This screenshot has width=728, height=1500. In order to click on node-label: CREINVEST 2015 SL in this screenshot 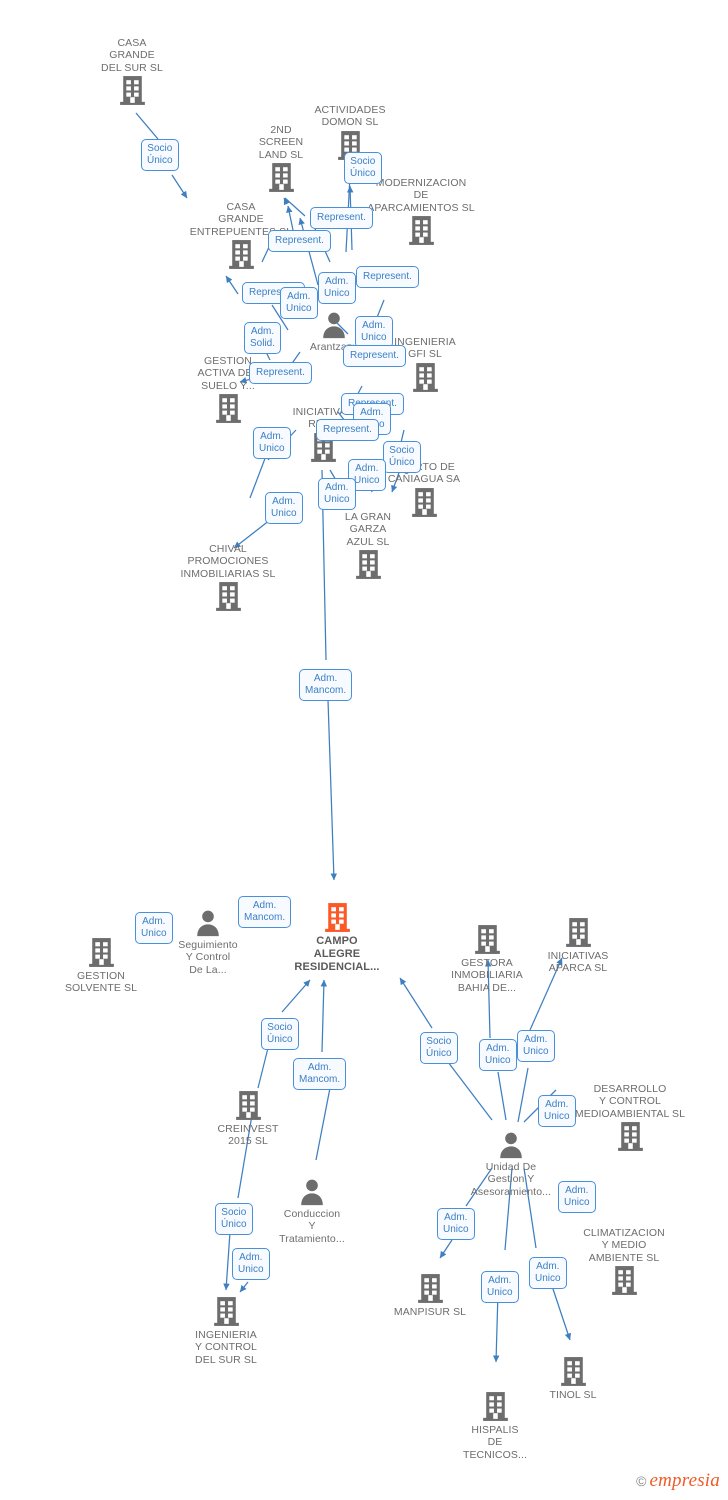, I will do `click(248, 1135)`.